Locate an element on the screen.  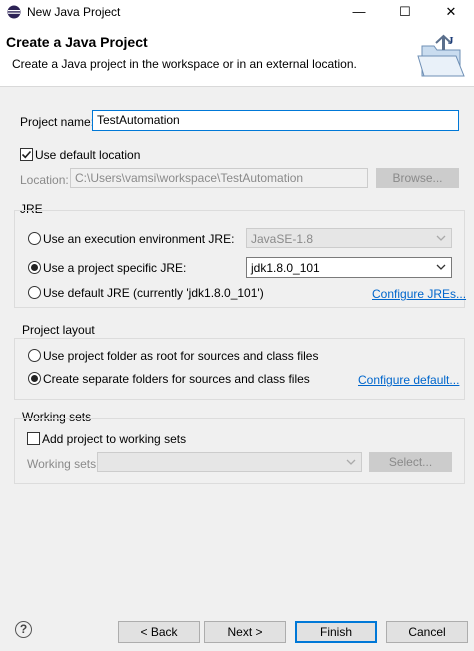
use-default-location-checkbox is located at coordinates (26, 154).